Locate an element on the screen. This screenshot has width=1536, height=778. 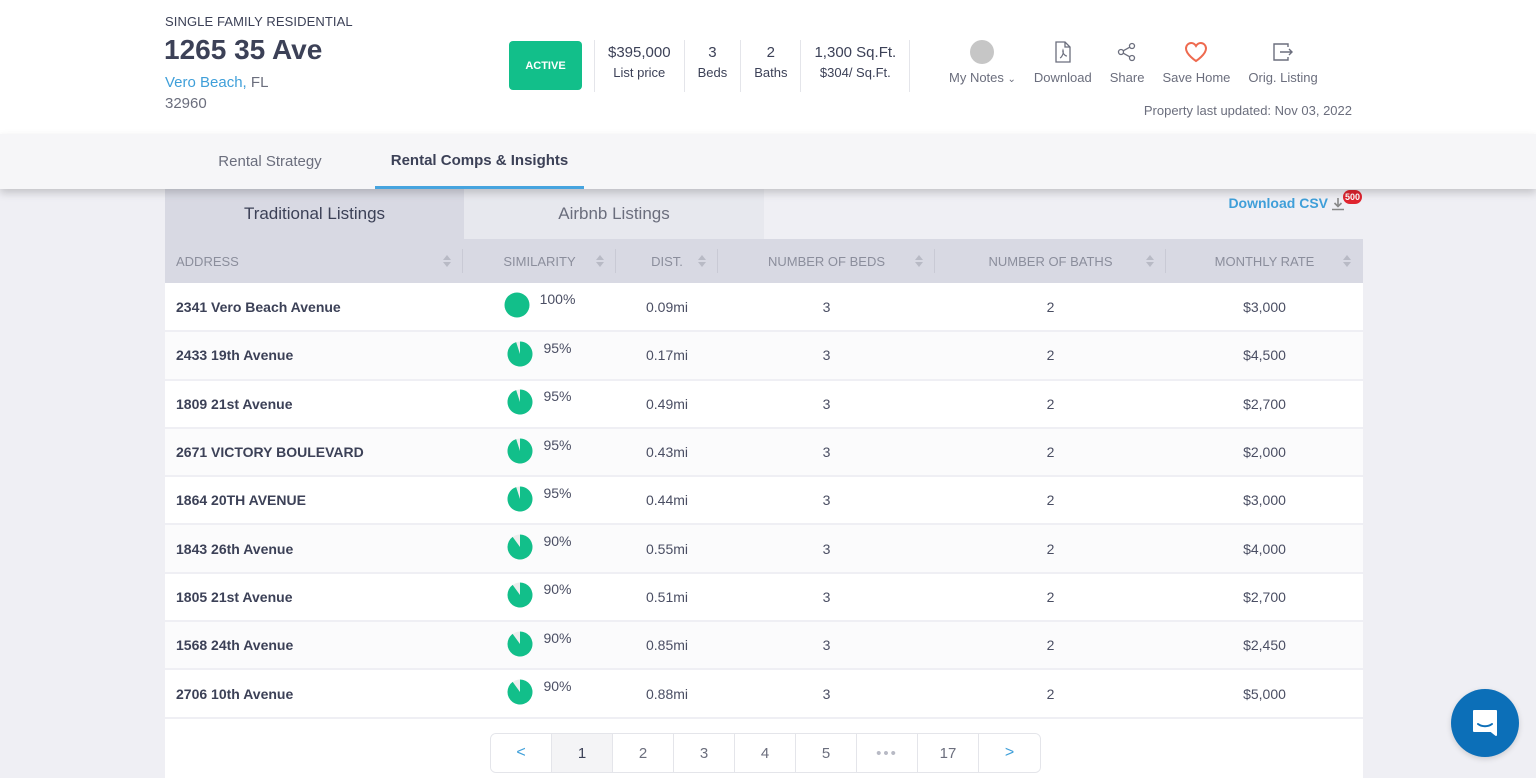
status-badge: ACTIVE is located at coordinates (545, 65).